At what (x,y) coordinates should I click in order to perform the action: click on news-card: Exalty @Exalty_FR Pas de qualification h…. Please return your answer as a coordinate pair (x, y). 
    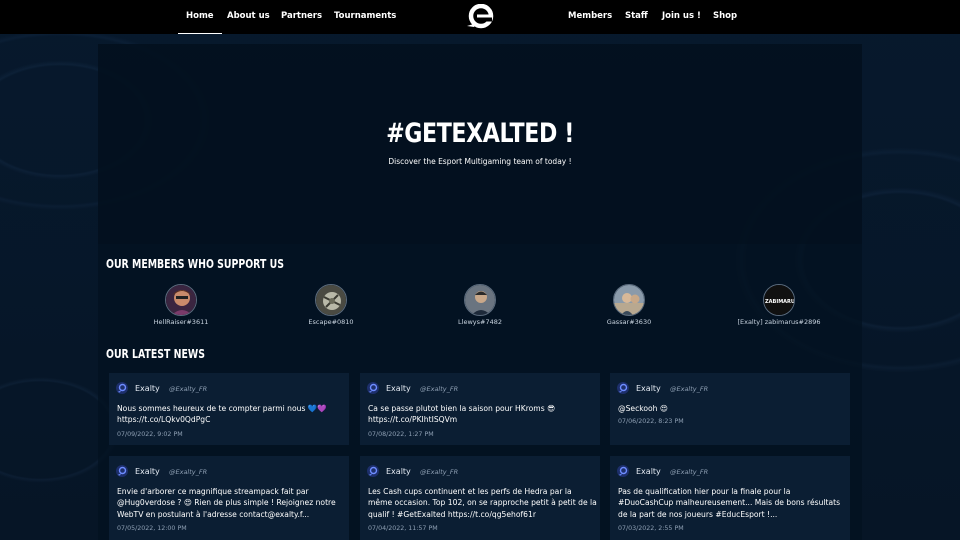
    Looking at the image, I should click on (730, 498).